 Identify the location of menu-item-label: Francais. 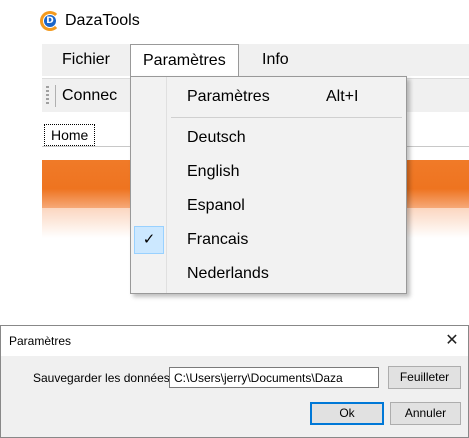
(218, 239).